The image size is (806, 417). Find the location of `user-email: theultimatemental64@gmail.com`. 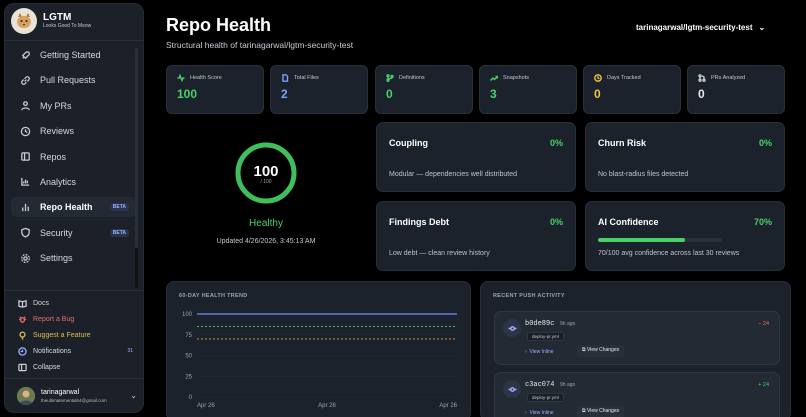

user-email: theultimatemental64@gmail.com is located at coordinates (74, 400).